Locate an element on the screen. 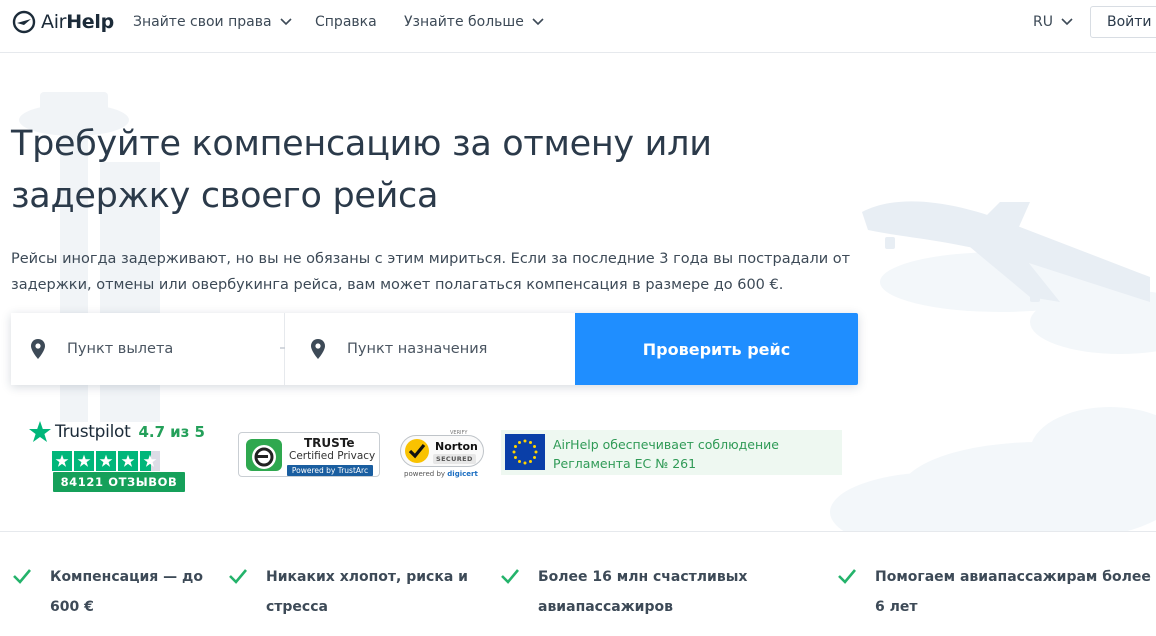  nav-label: Справка is located at coordinates (346, 22).